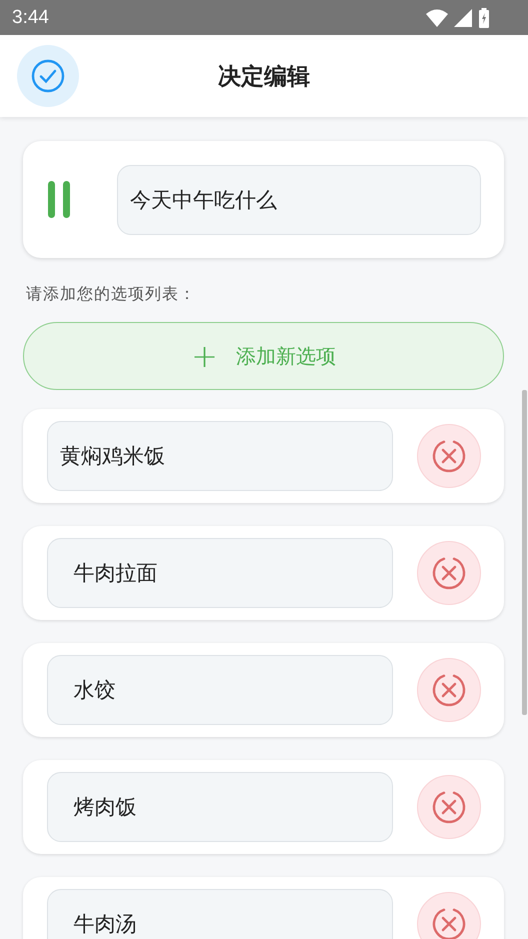  Describe the element at coordinates (220, 914) in the screenshot. I see `option-field: 牛肉汤` at that location.